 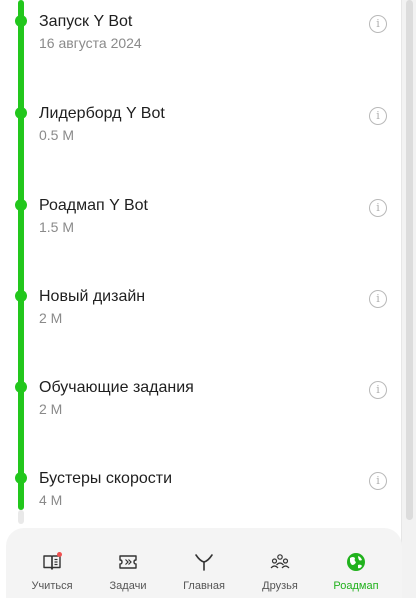 I want to click on friends-icon, so click(x=280, y=561).